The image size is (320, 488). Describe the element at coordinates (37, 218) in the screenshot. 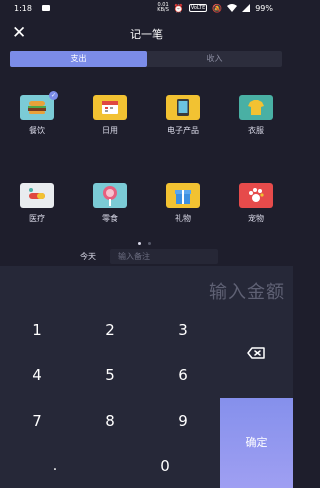

I see `category-label: 医疗` at that location.